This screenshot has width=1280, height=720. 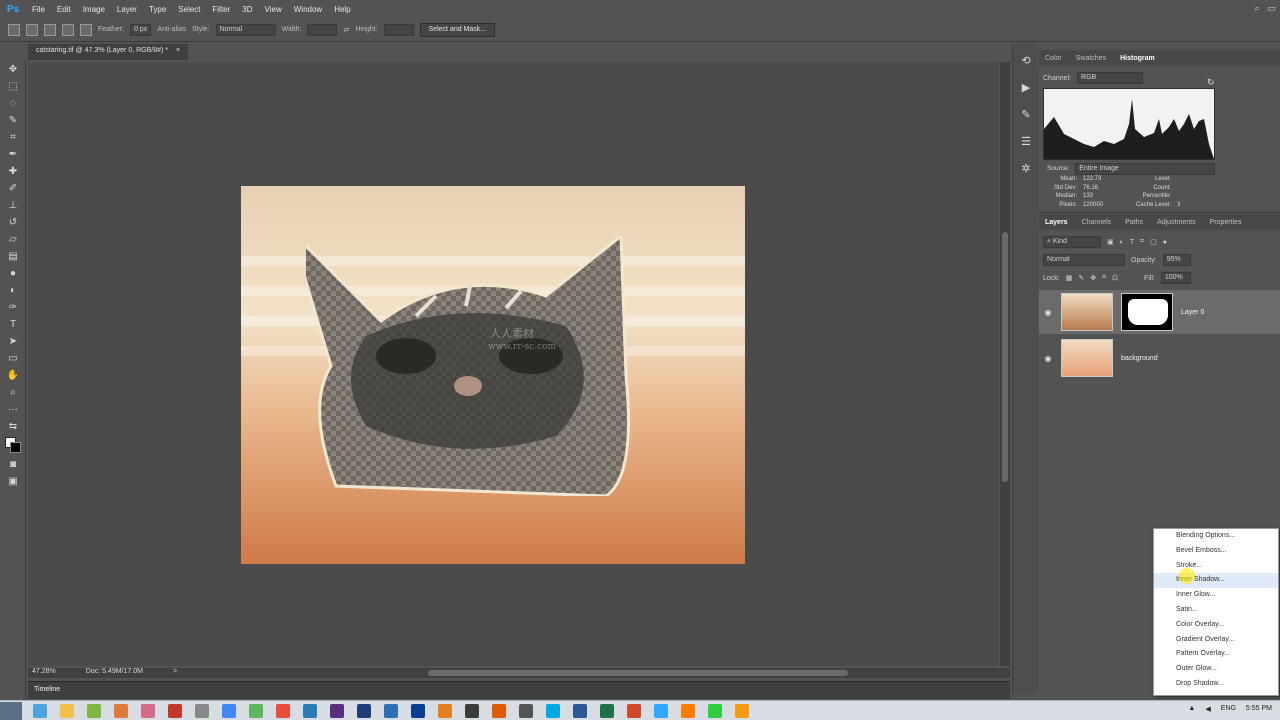 I want to click on history-panel-icon: ⟲, so click(x=1026, y=62).